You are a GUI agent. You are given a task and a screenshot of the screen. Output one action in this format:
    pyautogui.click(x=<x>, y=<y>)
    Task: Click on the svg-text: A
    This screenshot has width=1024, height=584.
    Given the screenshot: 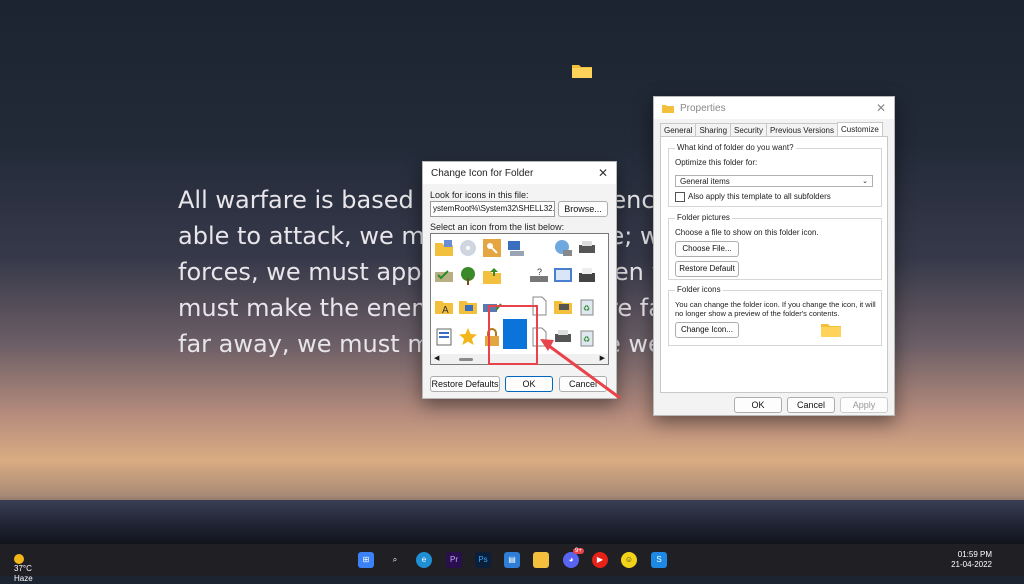 What is the action you would take?
    pyautogui.click(x=445, y=310)
    